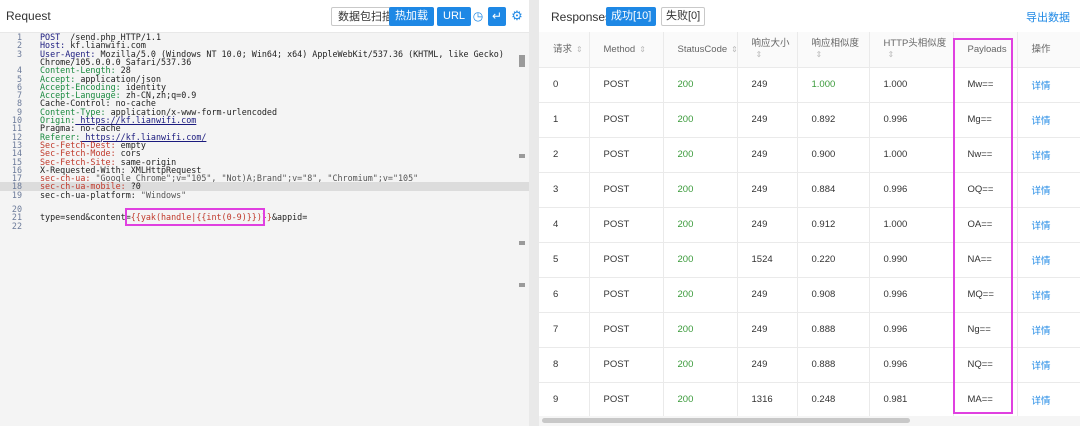  I want to click on url-button: URL, so click(454, 16).